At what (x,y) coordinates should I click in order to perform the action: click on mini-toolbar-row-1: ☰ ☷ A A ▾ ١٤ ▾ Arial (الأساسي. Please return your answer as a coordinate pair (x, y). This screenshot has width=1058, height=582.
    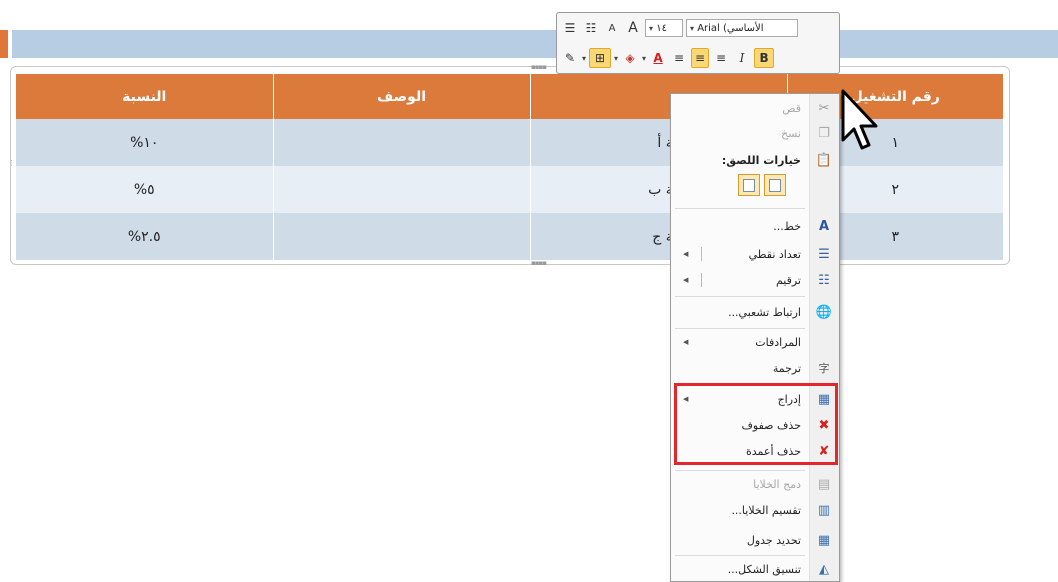
    Looking at the image, I should click on (679, 28).